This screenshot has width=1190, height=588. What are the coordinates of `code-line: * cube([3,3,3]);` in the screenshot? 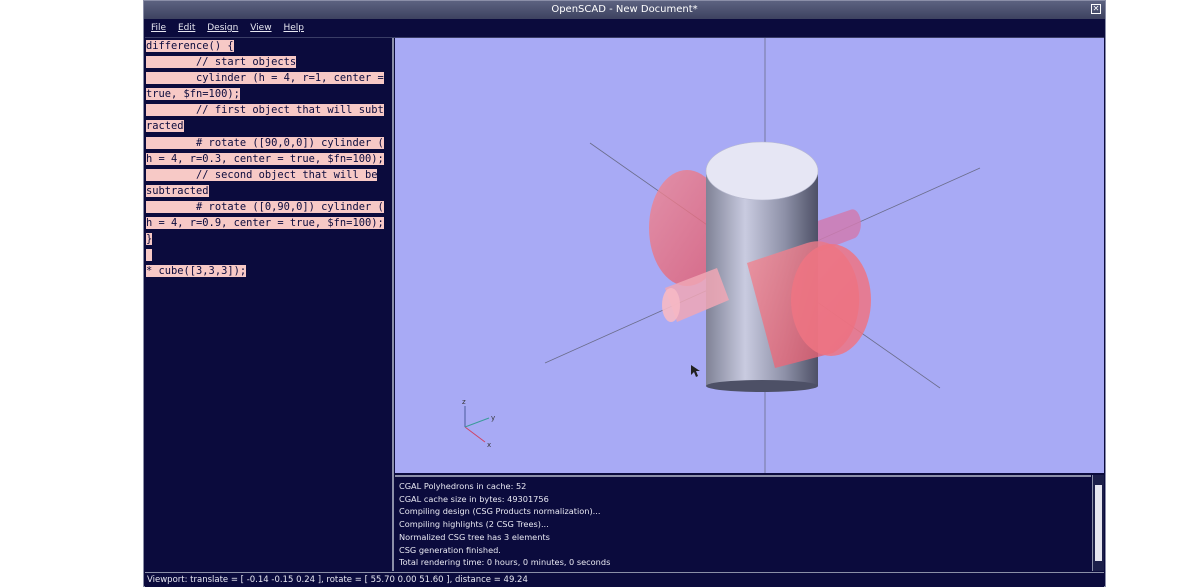 It's located at (196, 271).